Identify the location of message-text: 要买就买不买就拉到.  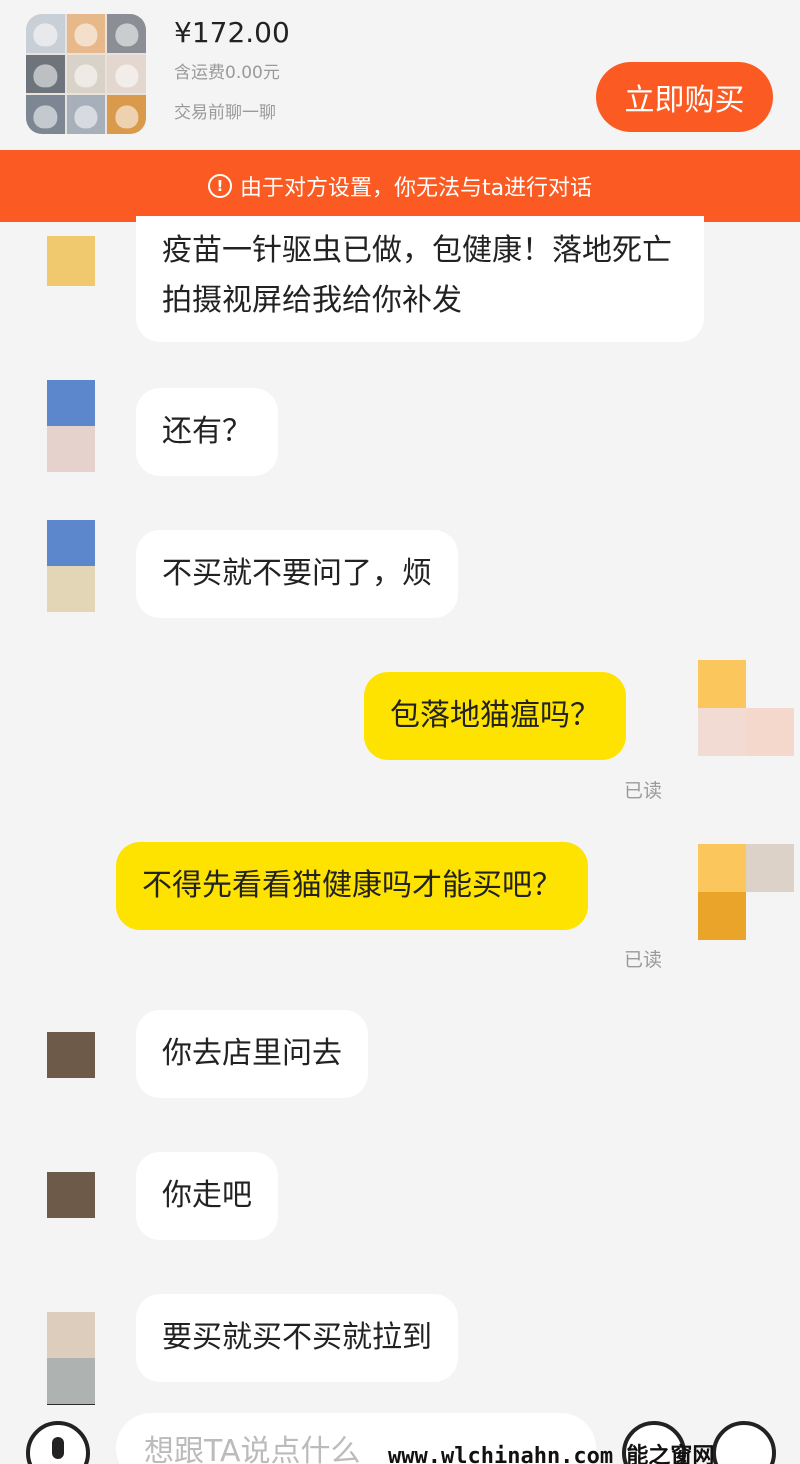
(297, 1337).